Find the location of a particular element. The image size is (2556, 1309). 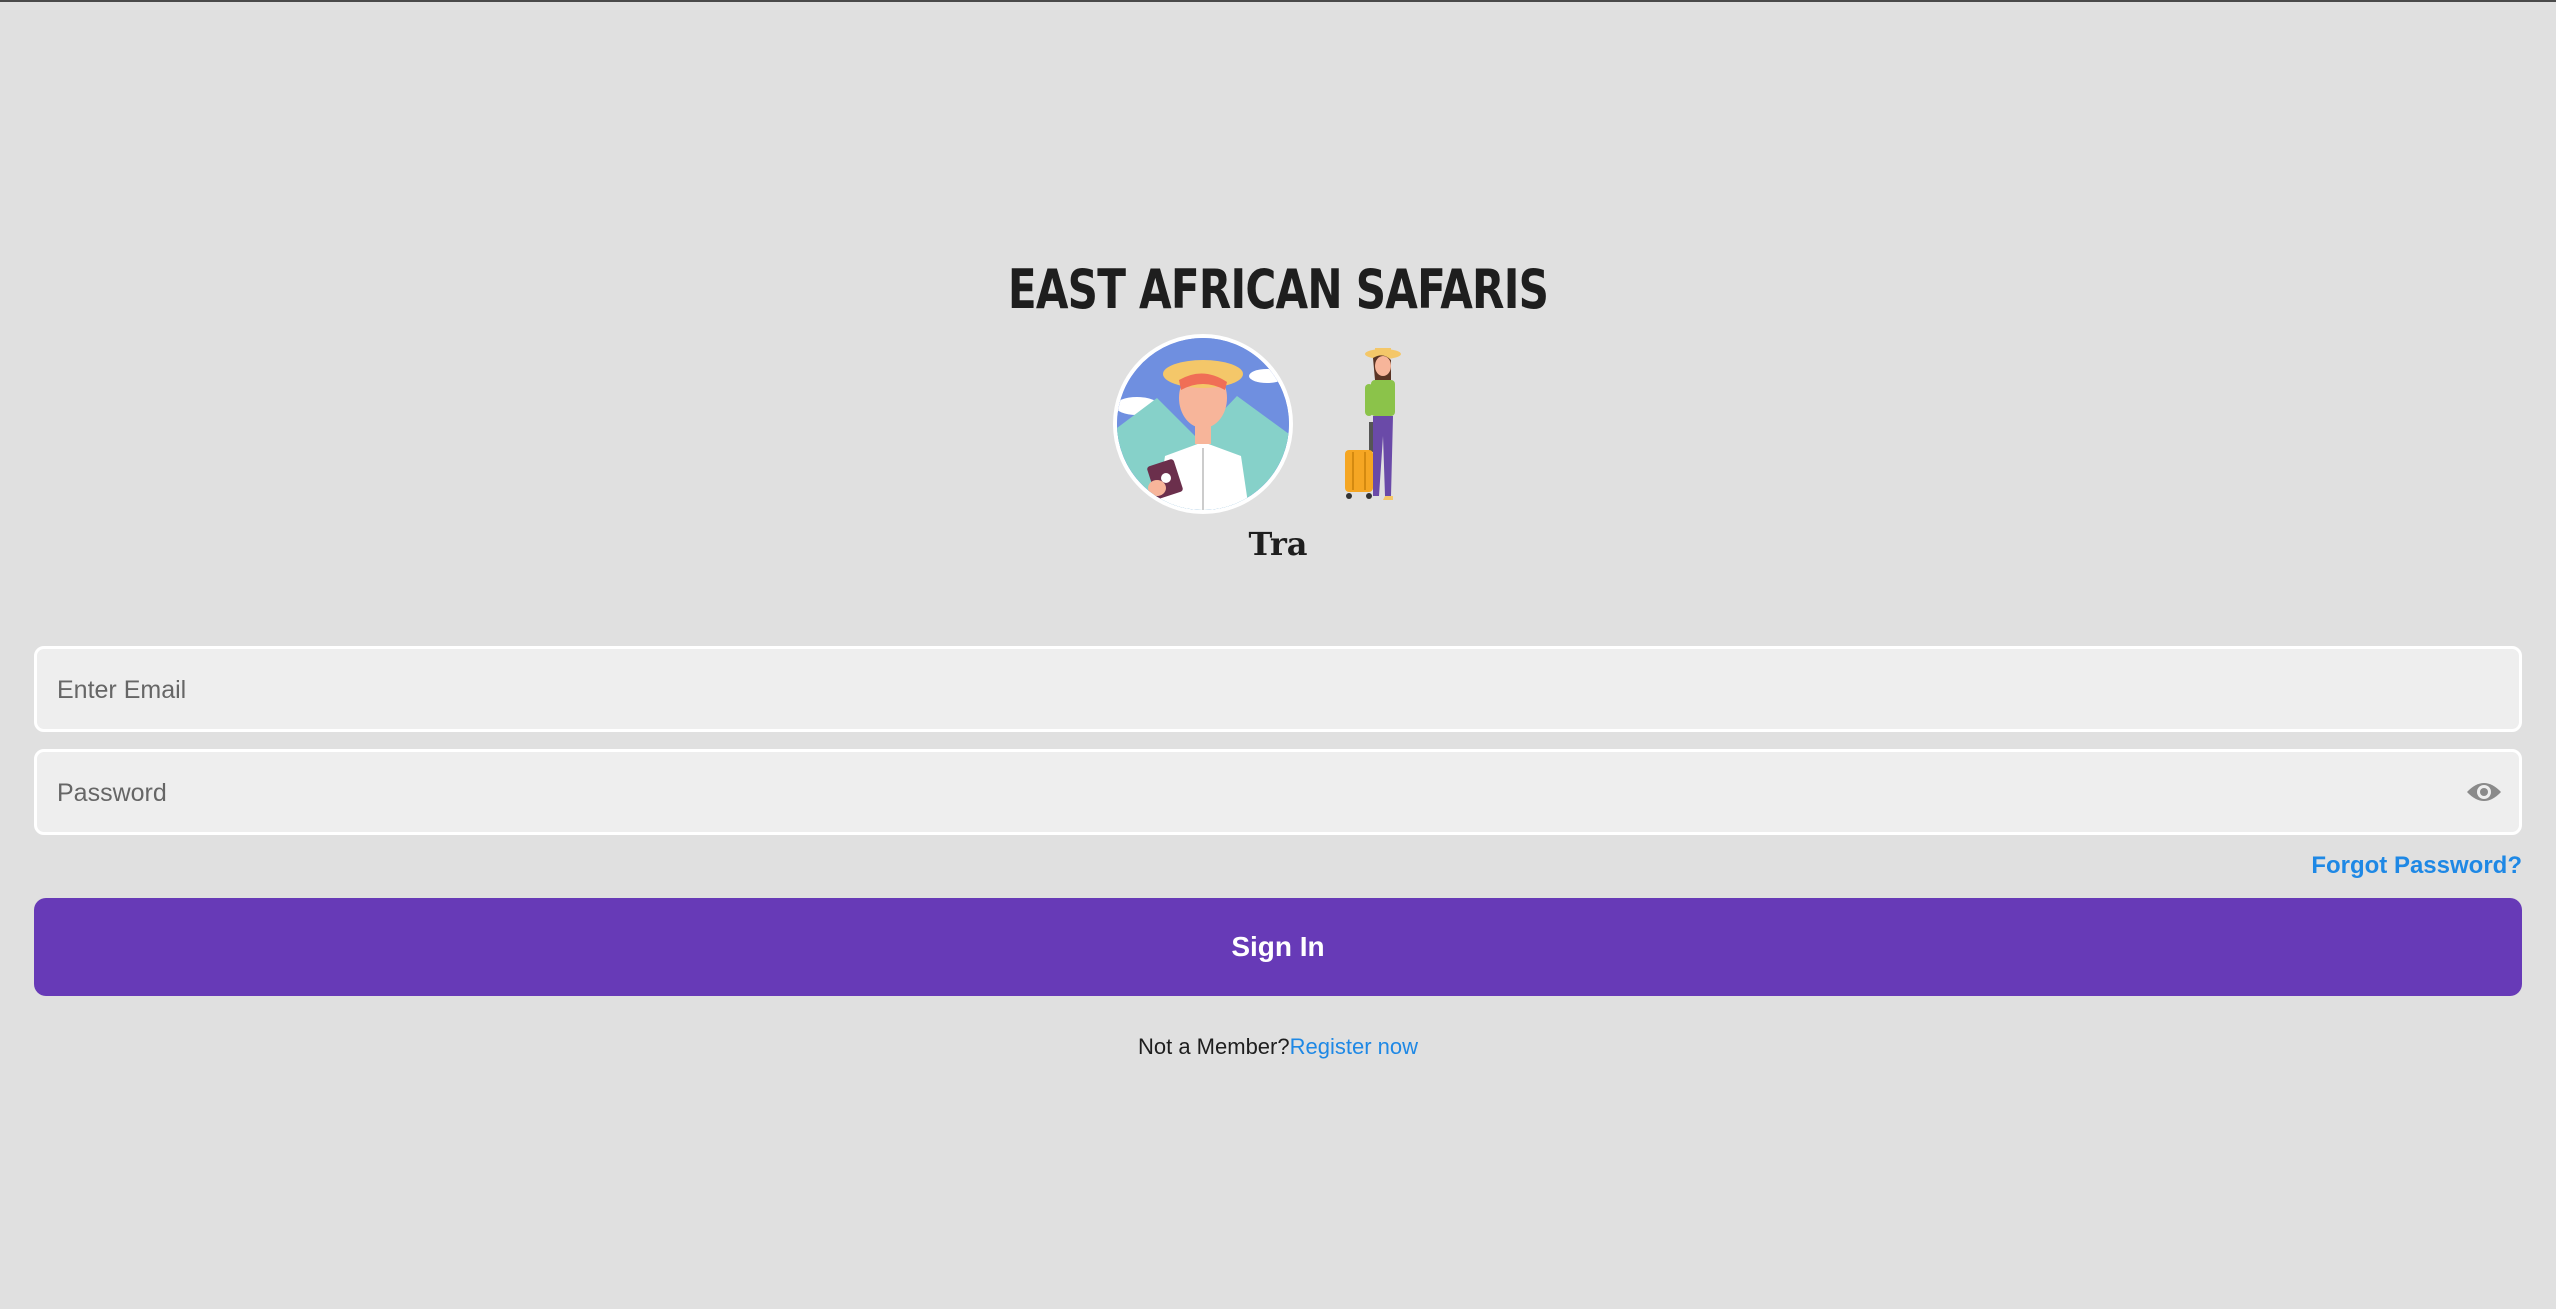

email-field-container is located at coordinates (1278, 689).